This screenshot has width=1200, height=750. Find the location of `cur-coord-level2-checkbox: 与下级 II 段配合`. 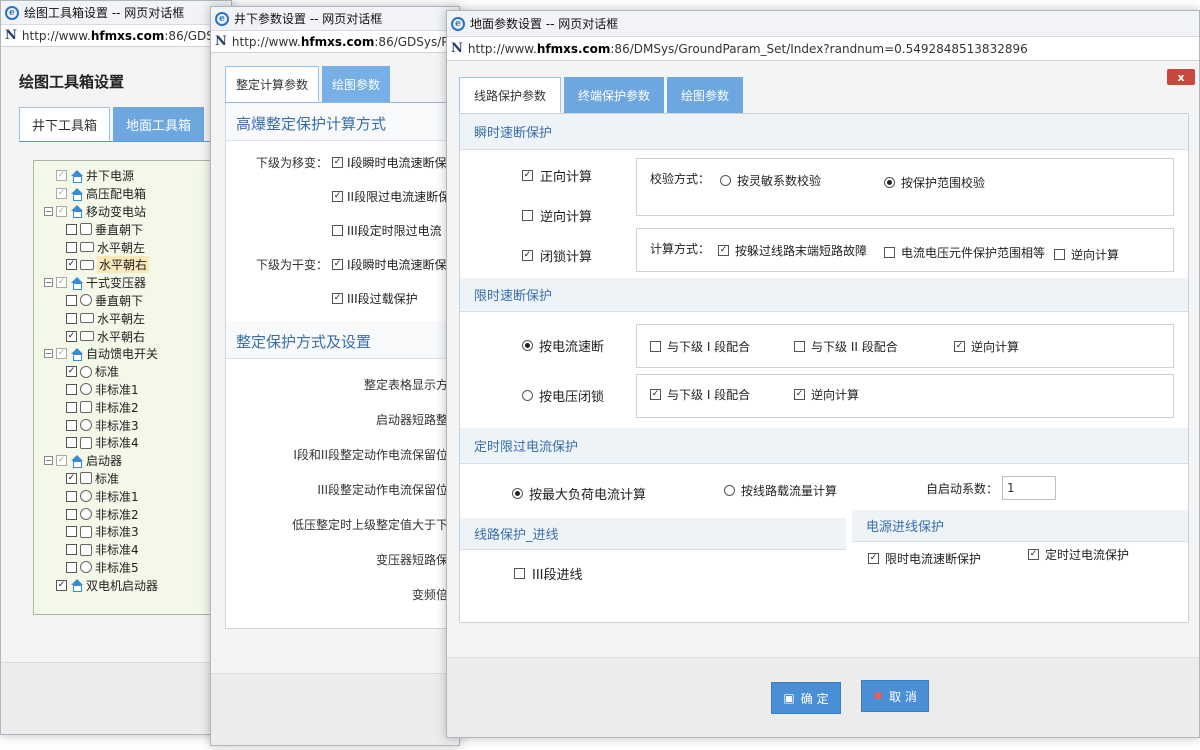

cur-coord-level2-checkbox: 与下级 II 段配合 is located at coordinates (846, 346).